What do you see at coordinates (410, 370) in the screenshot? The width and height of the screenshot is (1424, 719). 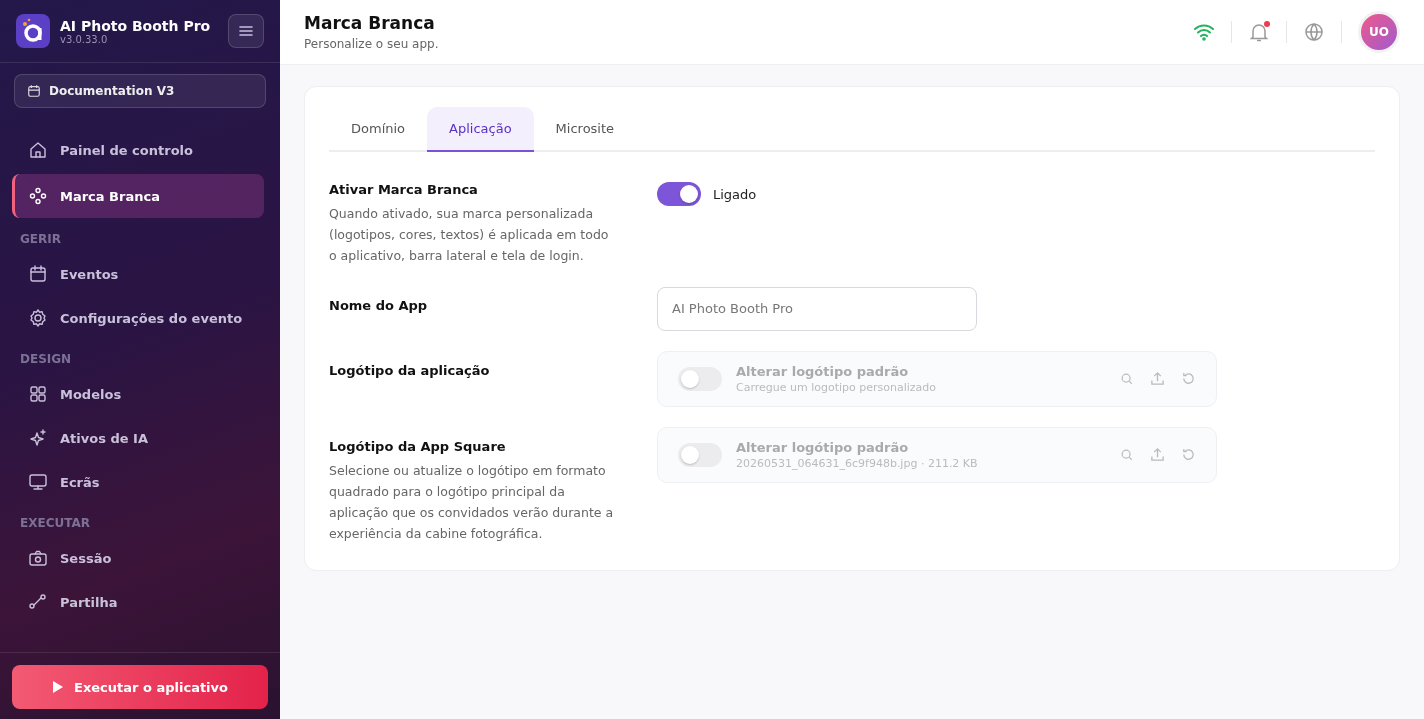 I see `setting-label: Logótipo da aplicação` at bounding box center [410, 370].